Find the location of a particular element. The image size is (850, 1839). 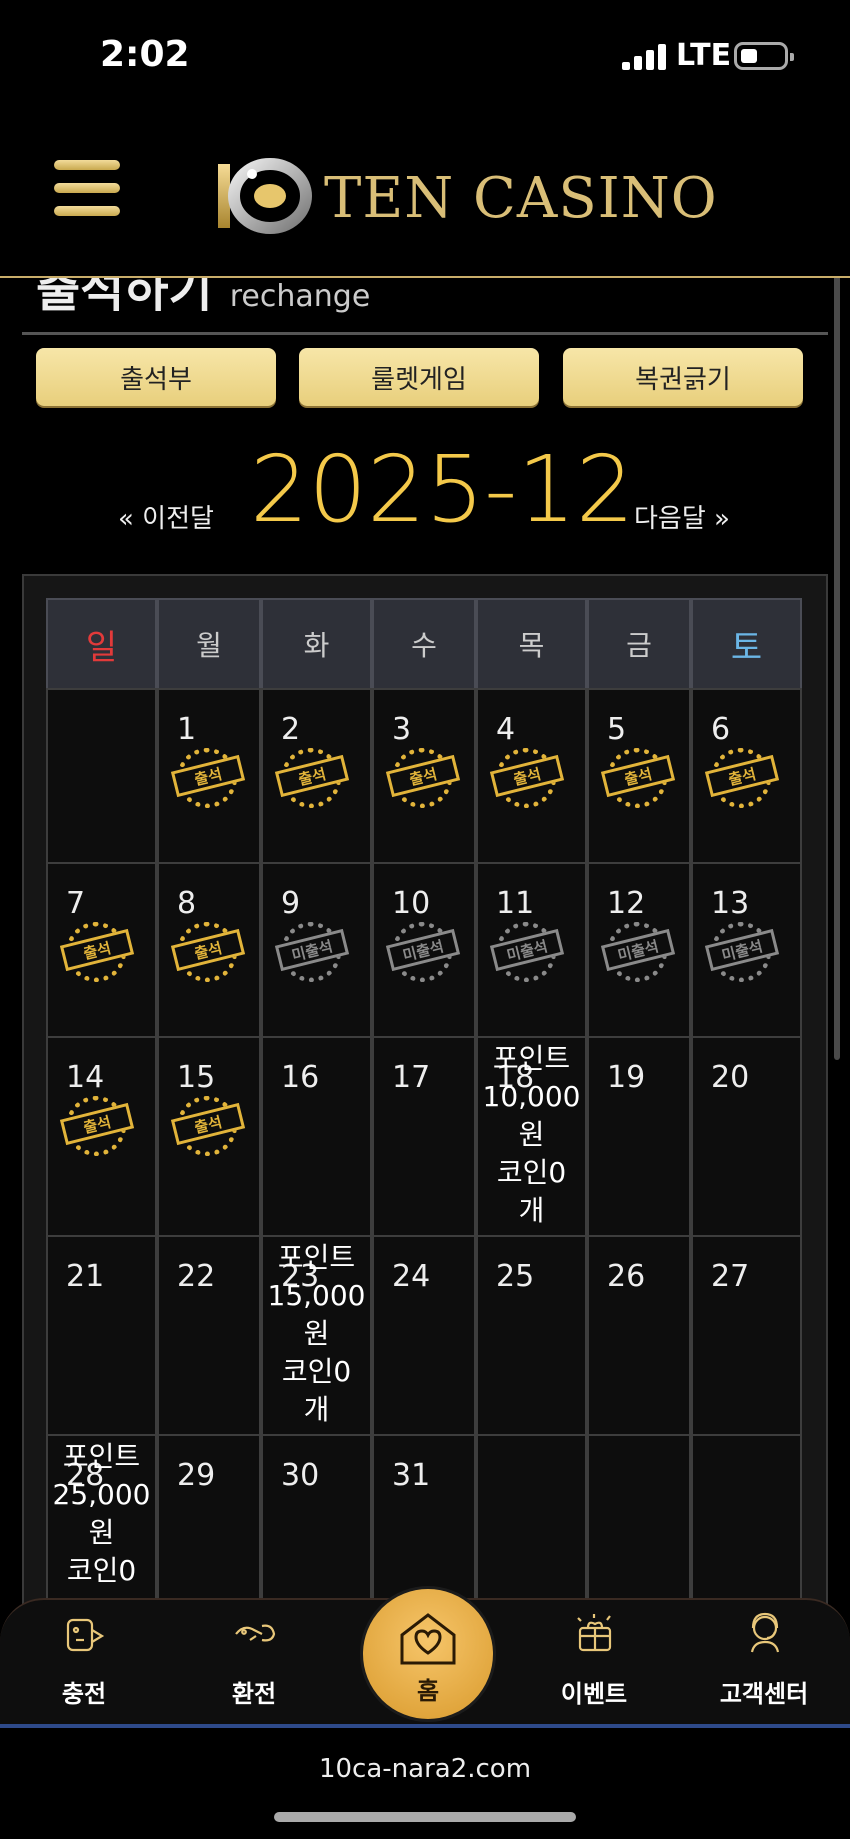

page-scrollbar is located at coordinates (837, 625).